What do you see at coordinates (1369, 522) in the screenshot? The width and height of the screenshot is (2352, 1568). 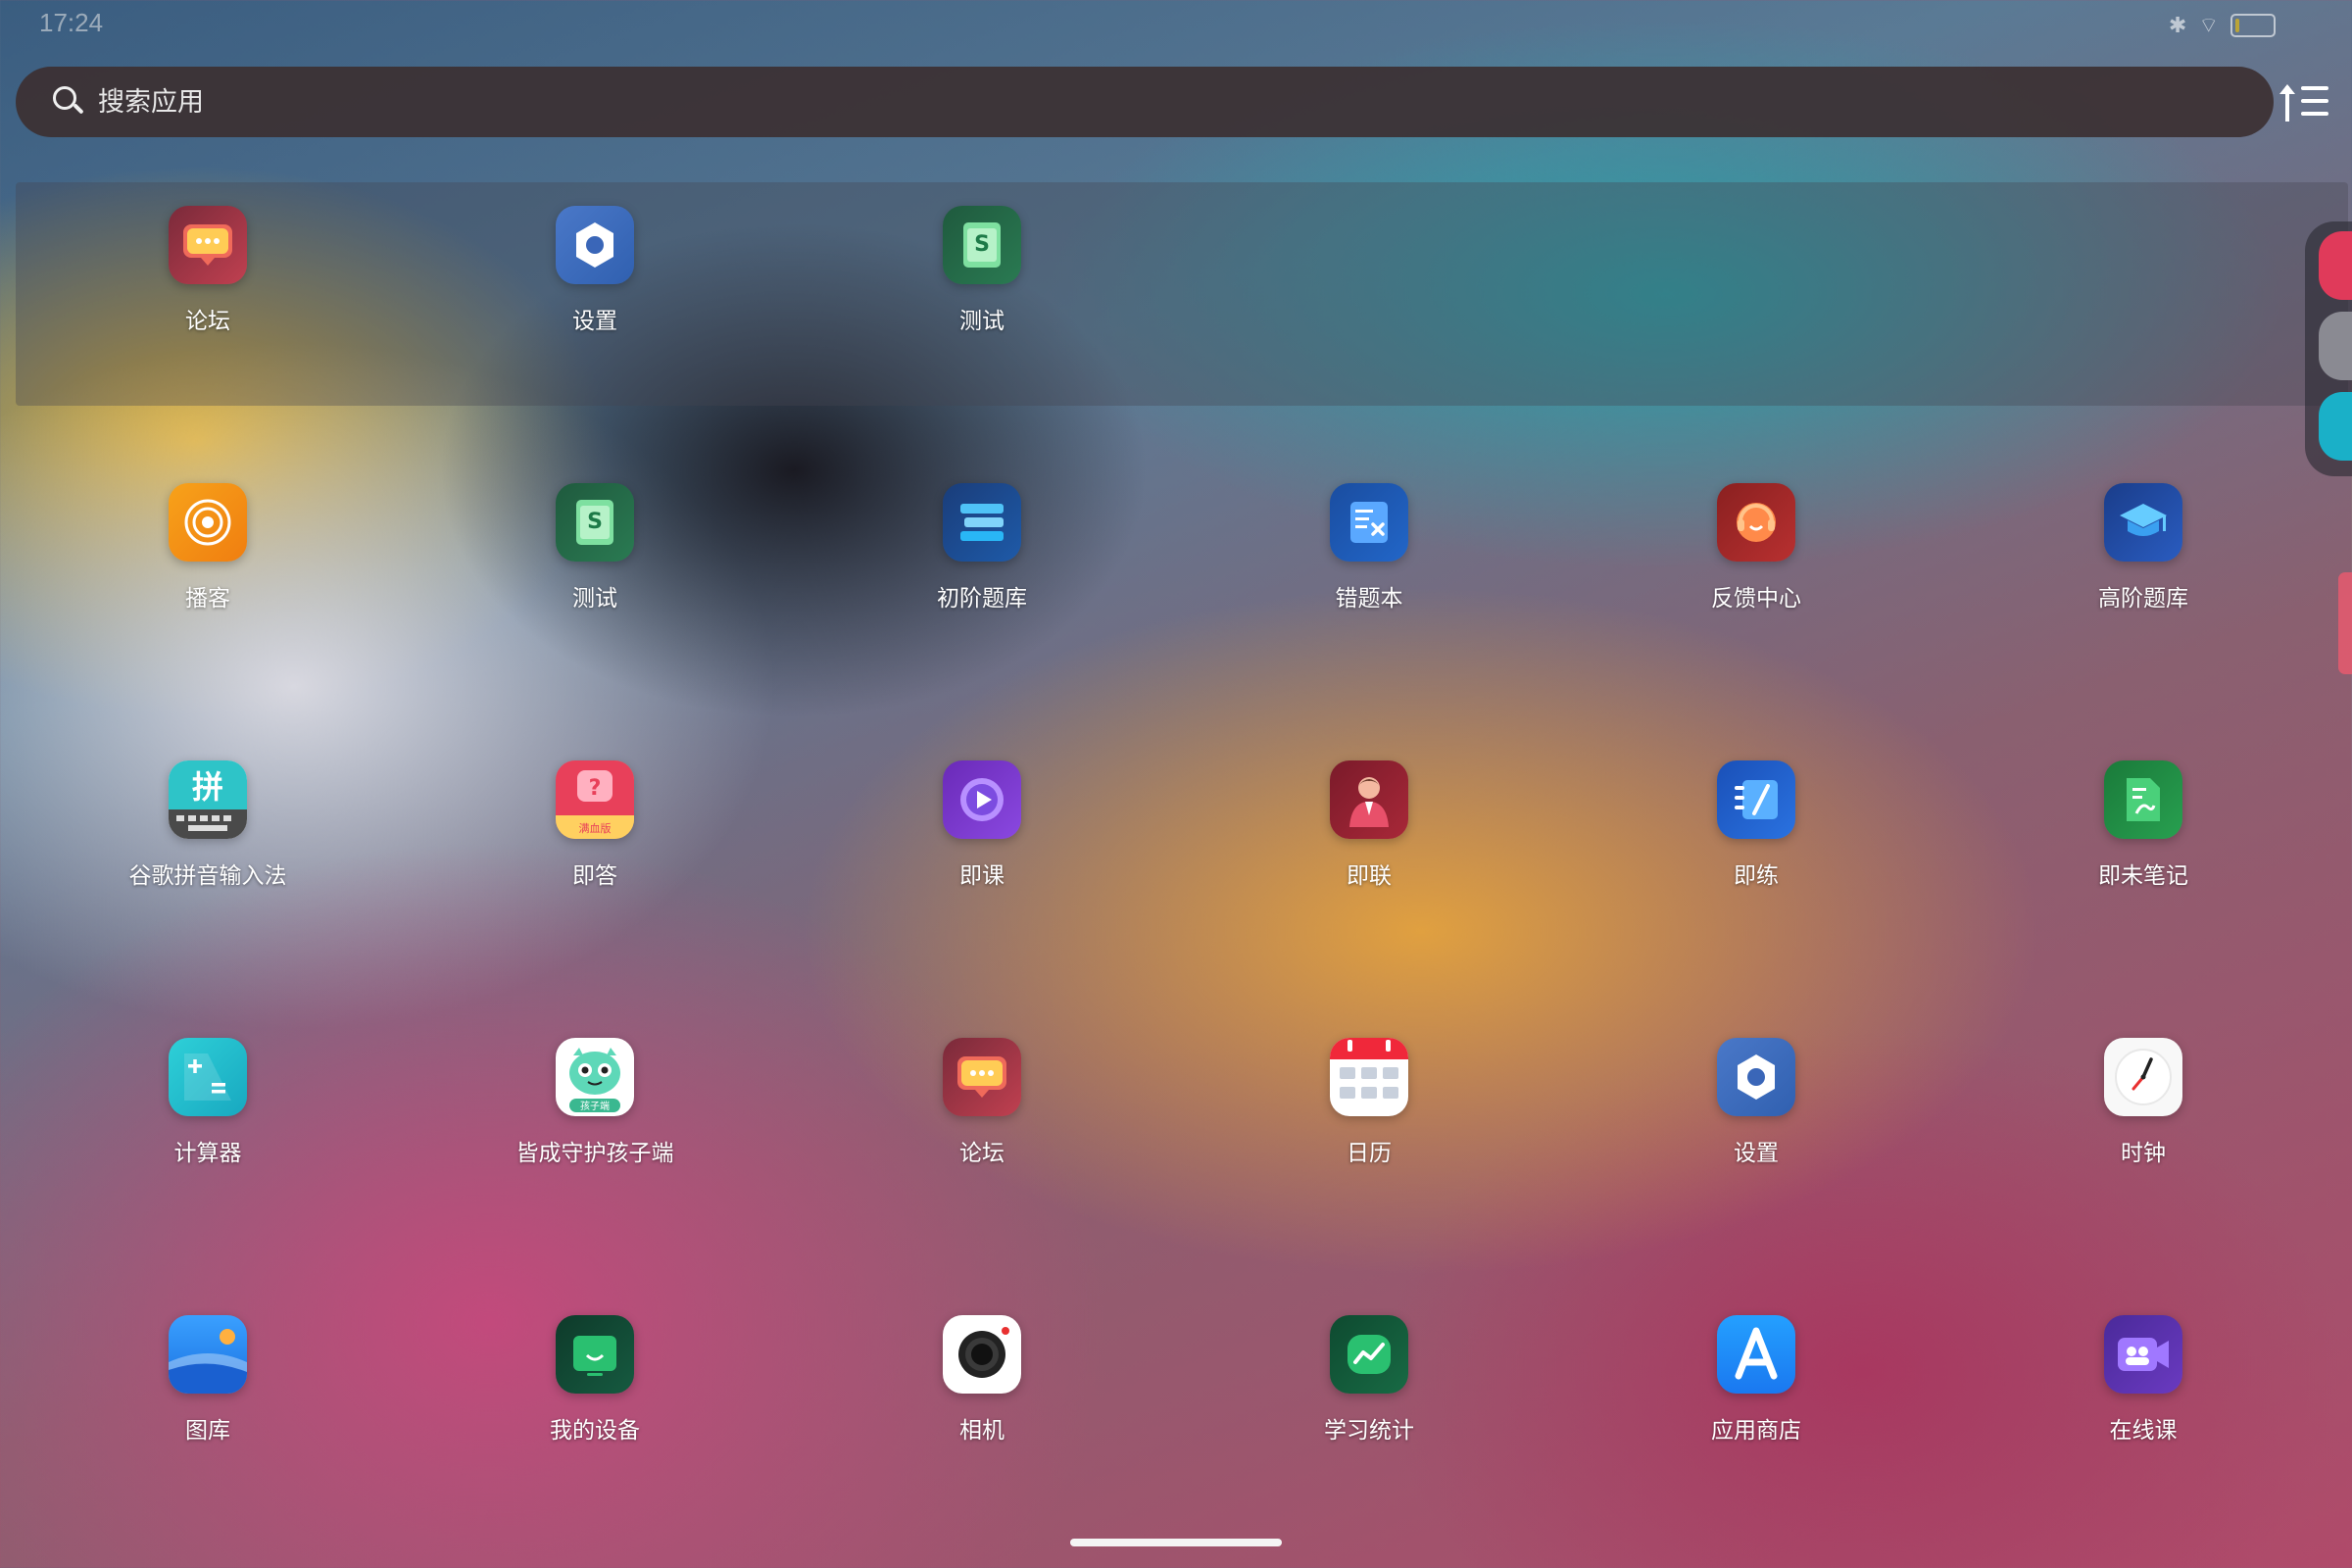 I see `mistake-book-icon` at bounding box center [1369, 522].